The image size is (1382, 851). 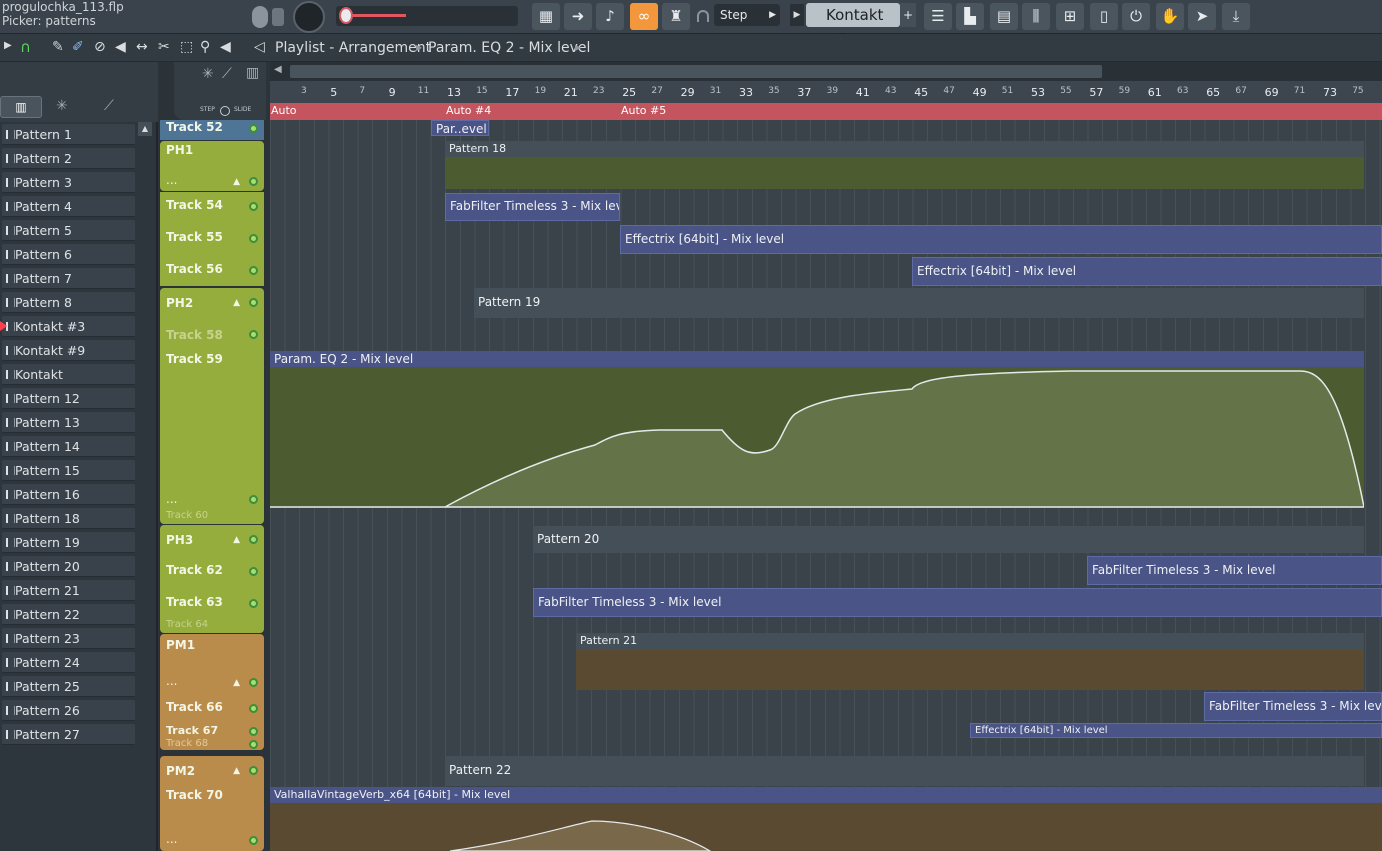 What do you see at coordinates (205, 47) in the screenshot?
I see `zoom-icon: ⚲` at bounding box center [205, 47].